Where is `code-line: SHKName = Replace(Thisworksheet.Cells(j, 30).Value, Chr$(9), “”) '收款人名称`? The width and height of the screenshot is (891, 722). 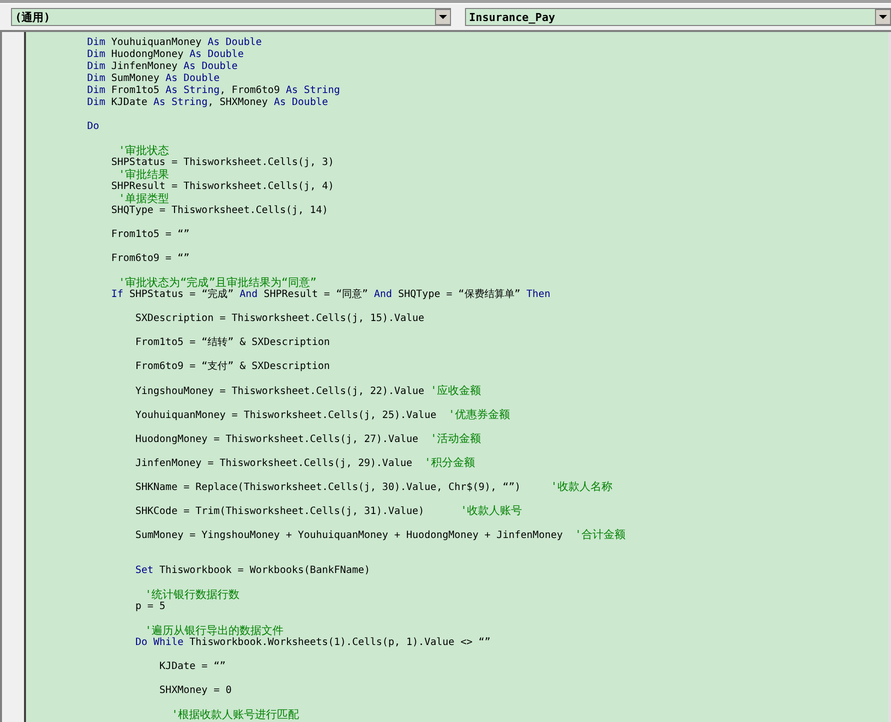 code-line: SHKName = Replace(Thisworksheet.Cells(j, 30).Value, Chr$(9), “”) '收款人名称 is located at coordinates (373, 487).